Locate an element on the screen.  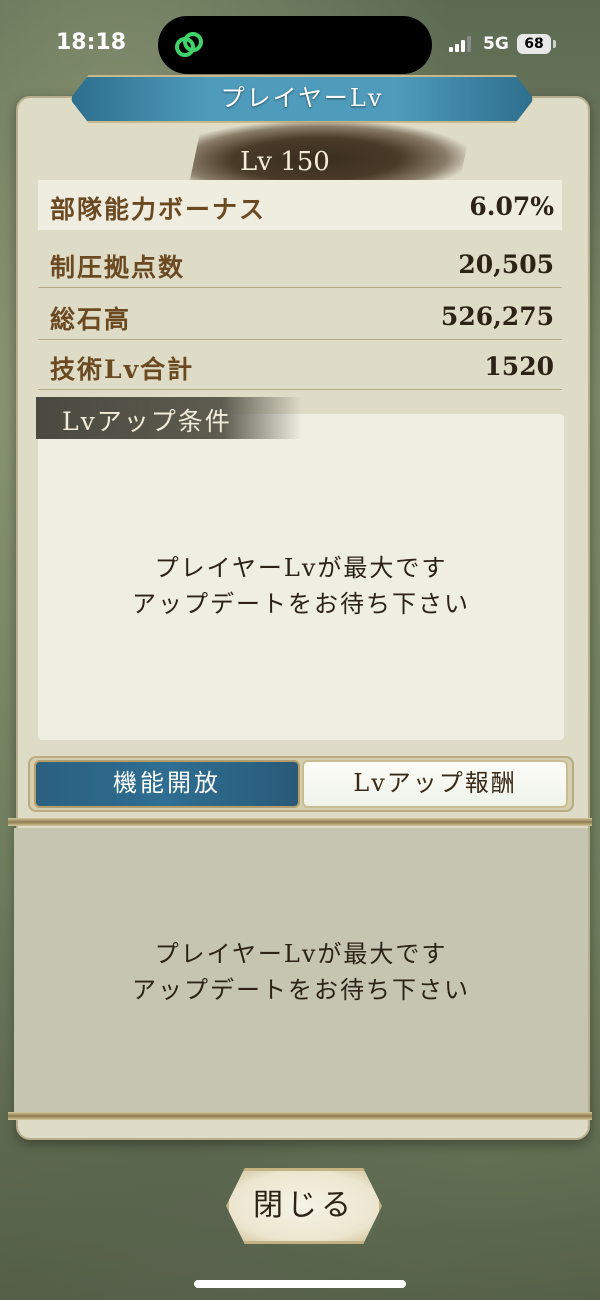
tab-level-up-reward-label: Lvアップ報酬 is located at coordinates (435, 784).